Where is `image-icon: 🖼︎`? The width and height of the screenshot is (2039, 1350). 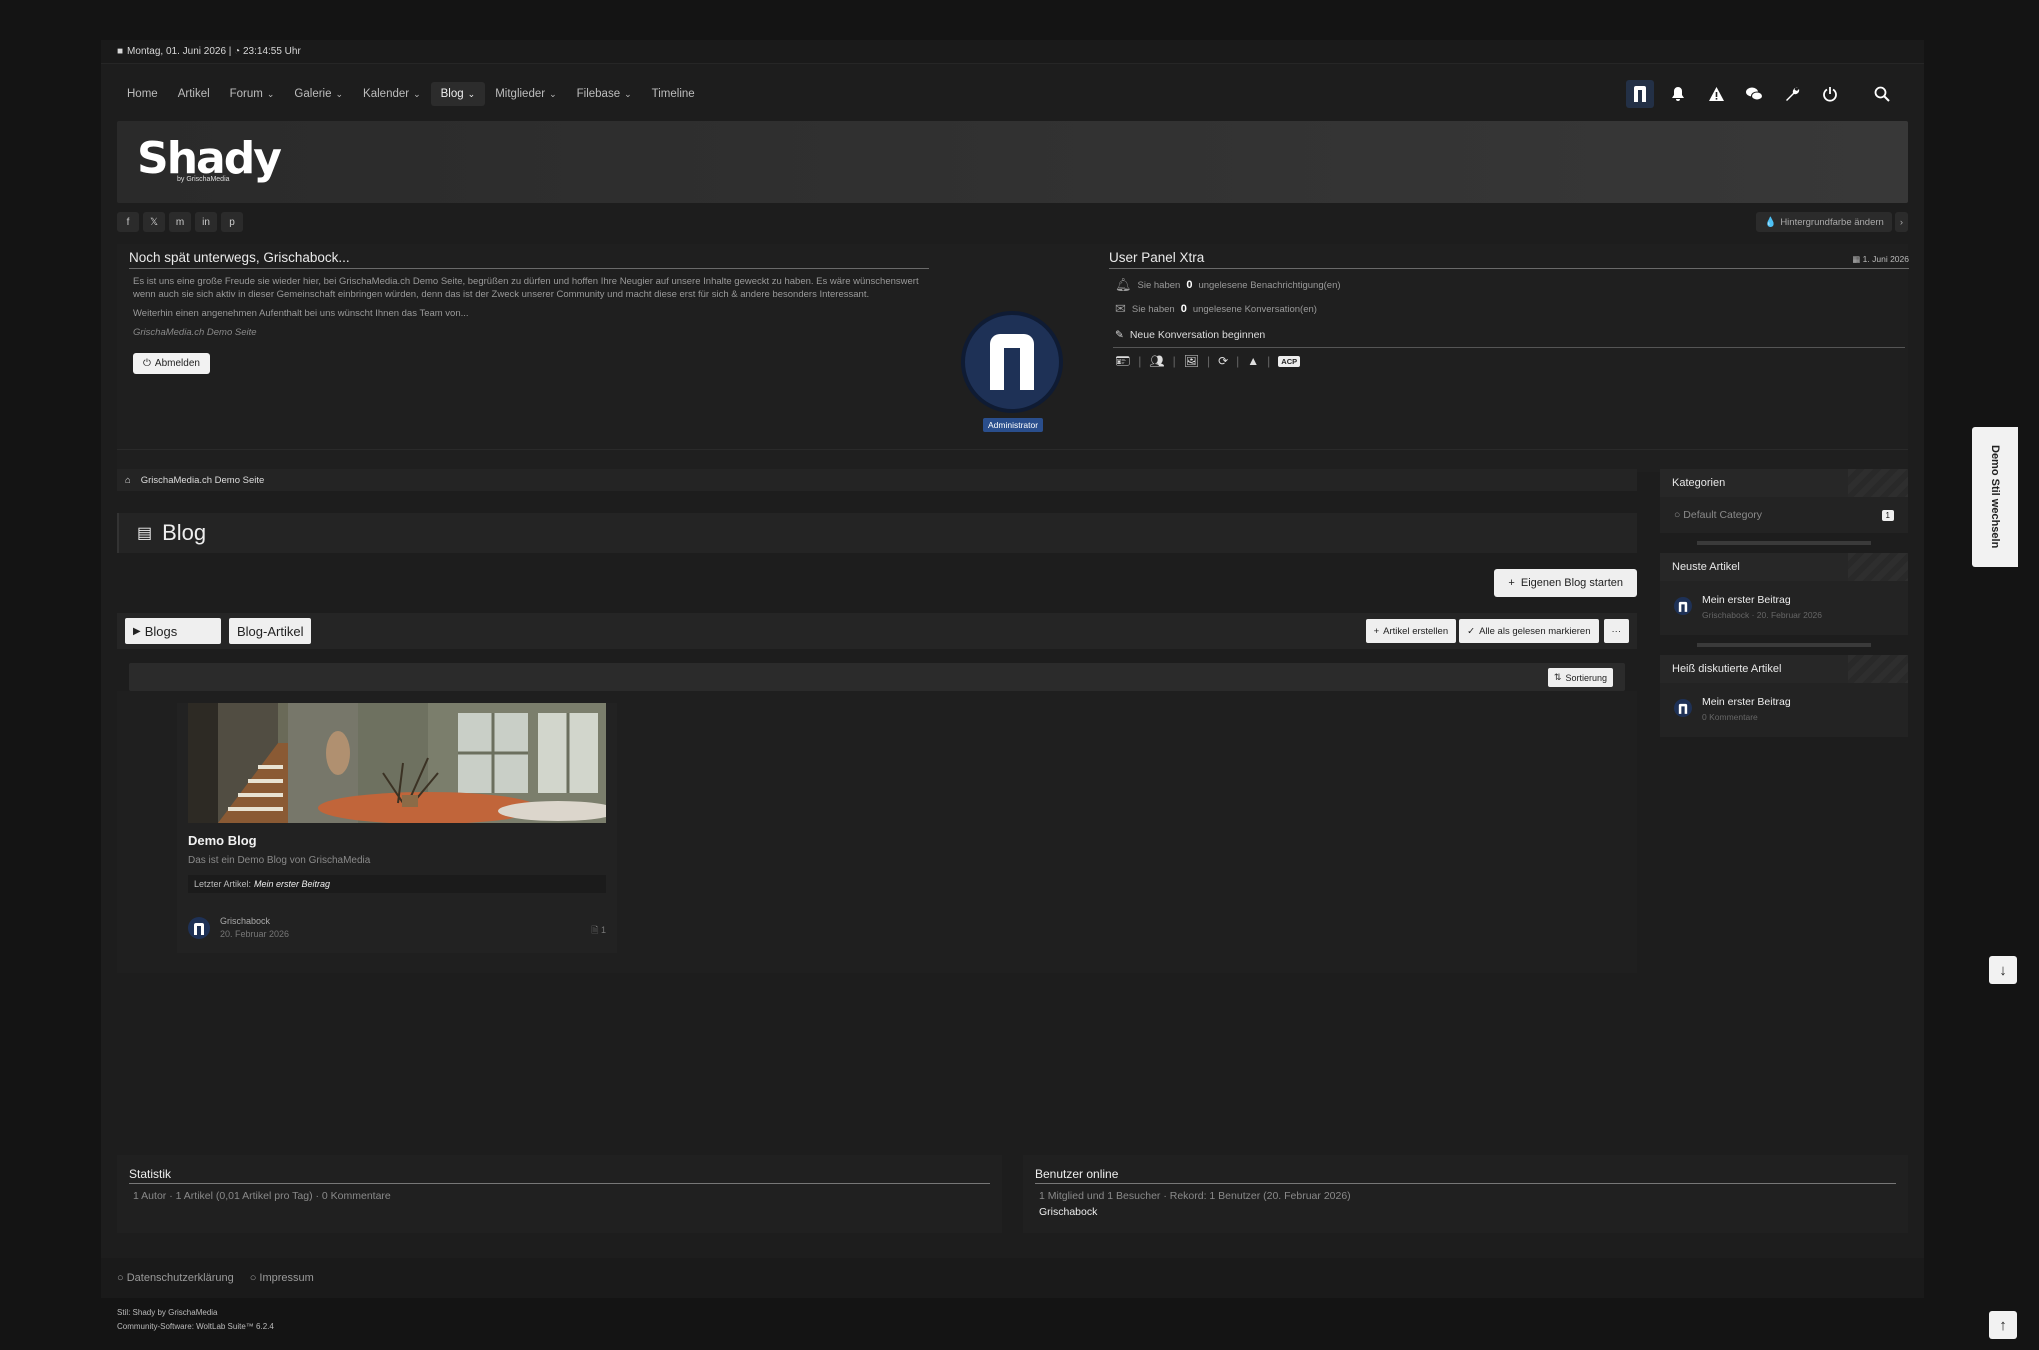
image-icon: 🖼︎ is located at coordinates (1191, 361).